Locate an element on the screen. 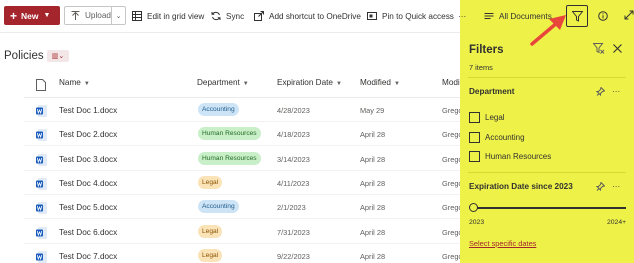  upload-chevron-icon: ⌄ is located at coordinates (118, 15).